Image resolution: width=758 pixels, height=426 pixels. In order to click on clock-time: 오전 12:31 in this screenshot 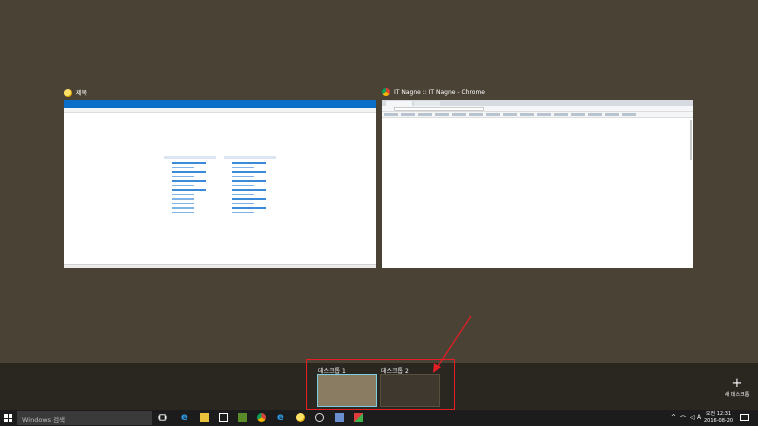, I will do `click(718, 414)`.